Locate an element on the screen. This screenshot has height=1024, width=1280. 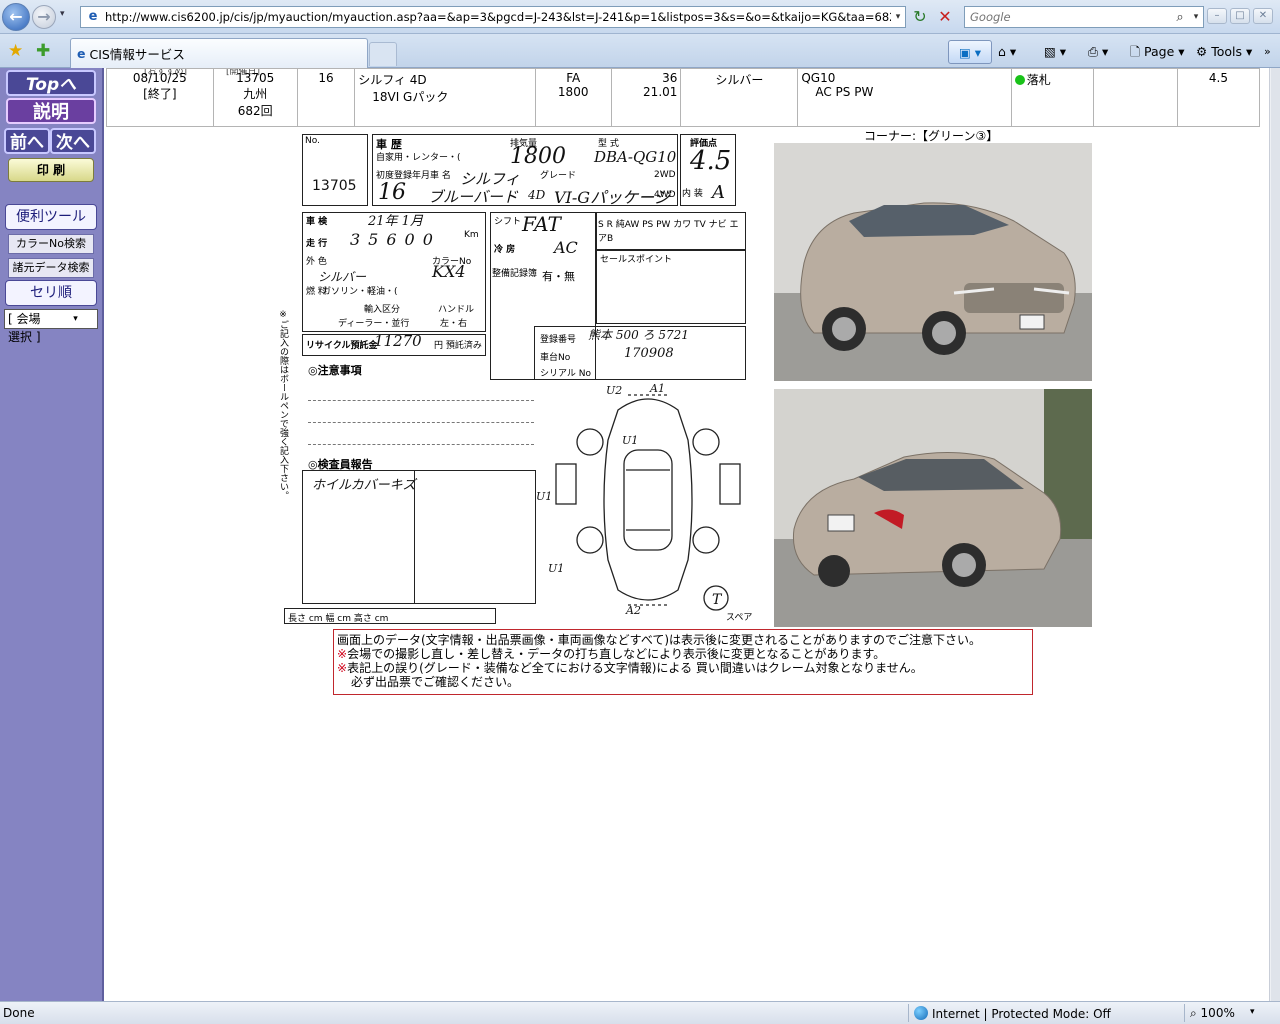
diagram-u2: U2 is located at coordinates (614, 390).